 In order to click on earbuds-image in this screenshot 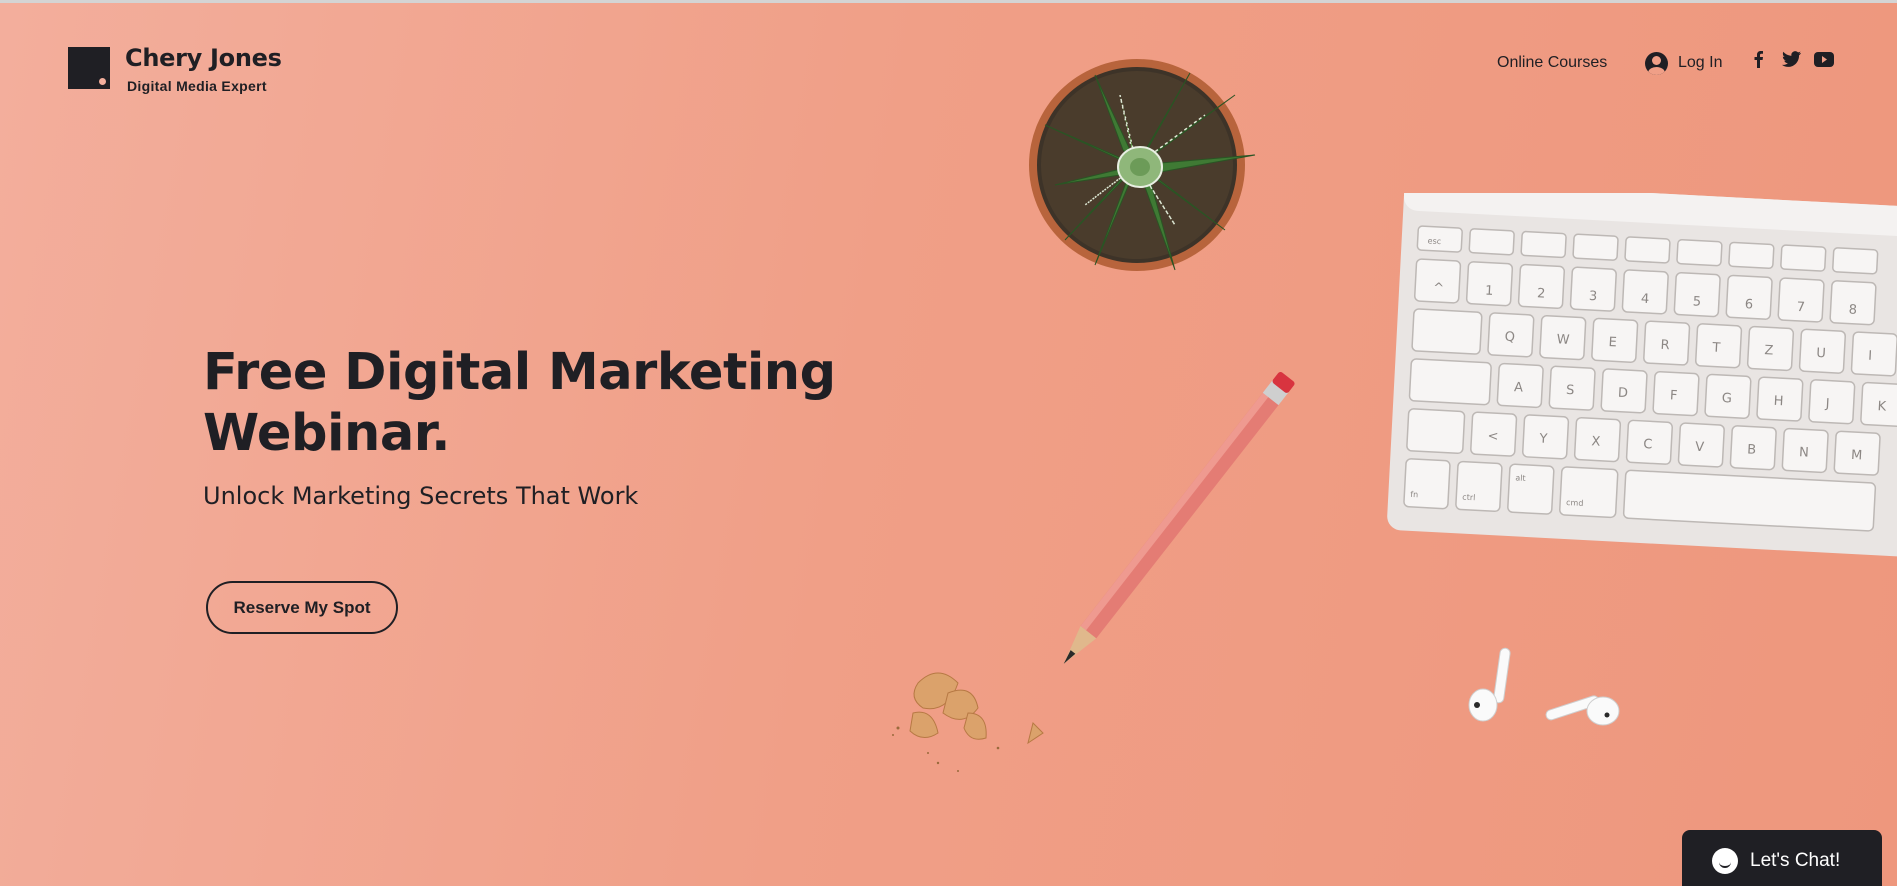, I will do `click(1544, 686)`.